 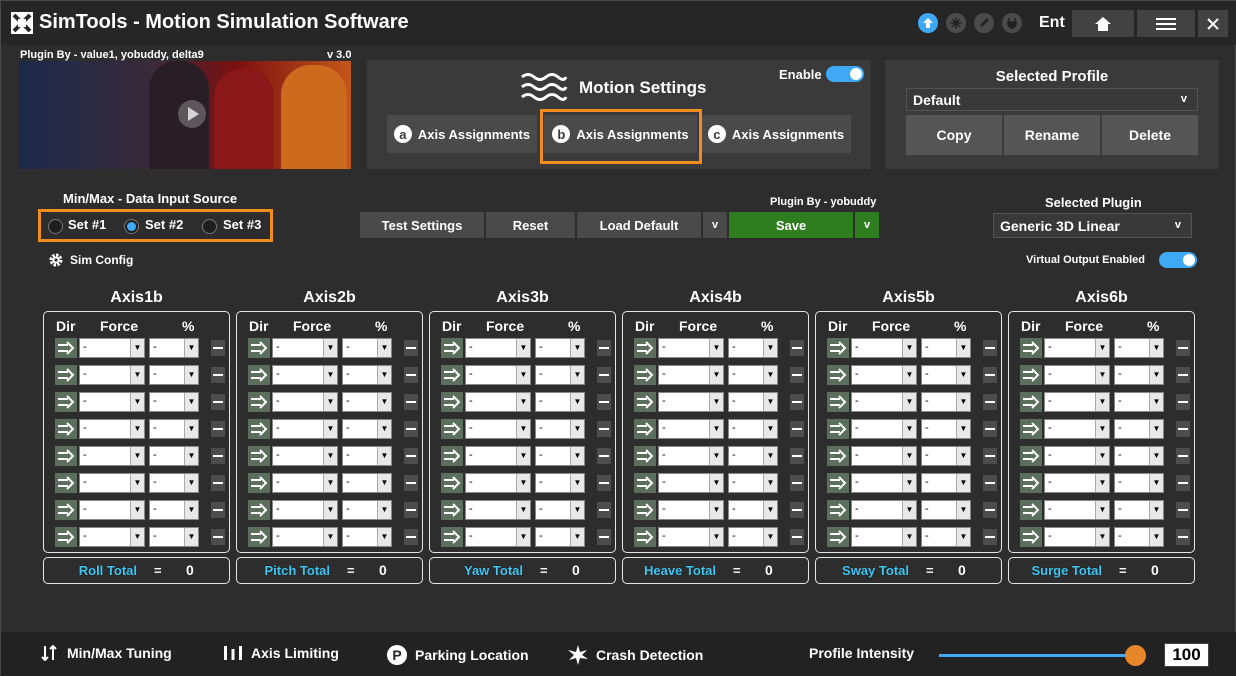 What do you see at coordinates (281, 653) in the screenshot?
I see `axis-limiting-button: Axis Limiting` at bounding box center [281, 653].